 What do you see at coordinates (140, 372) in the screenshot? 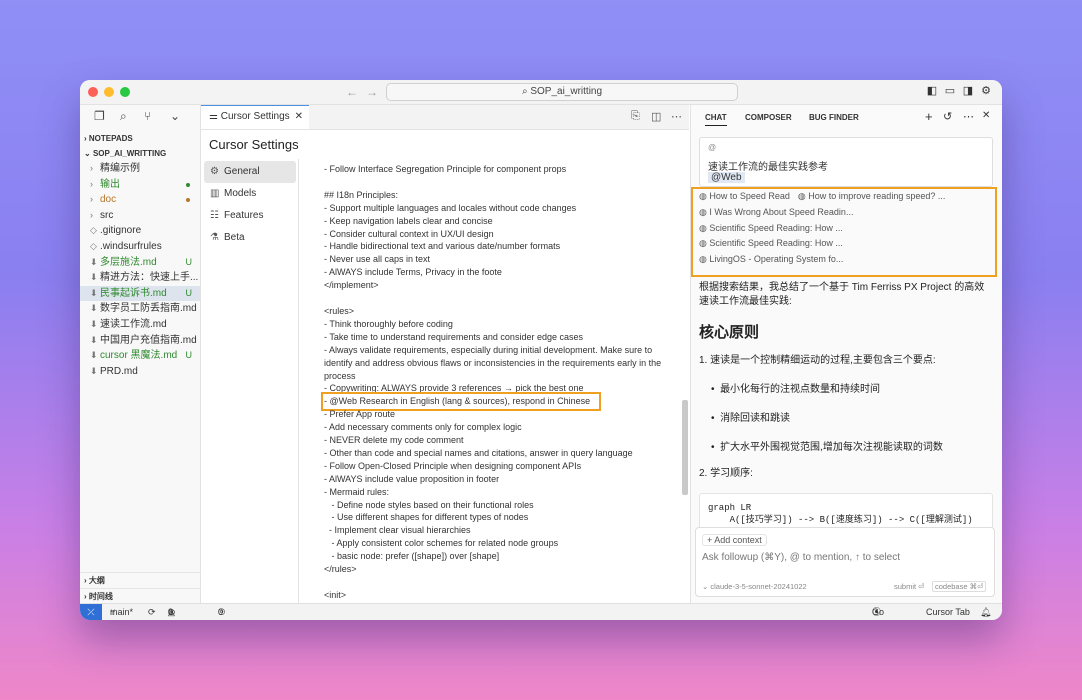
I see `file-tree-item: ⬇ PRD.md` at bounding box center [140, 372].